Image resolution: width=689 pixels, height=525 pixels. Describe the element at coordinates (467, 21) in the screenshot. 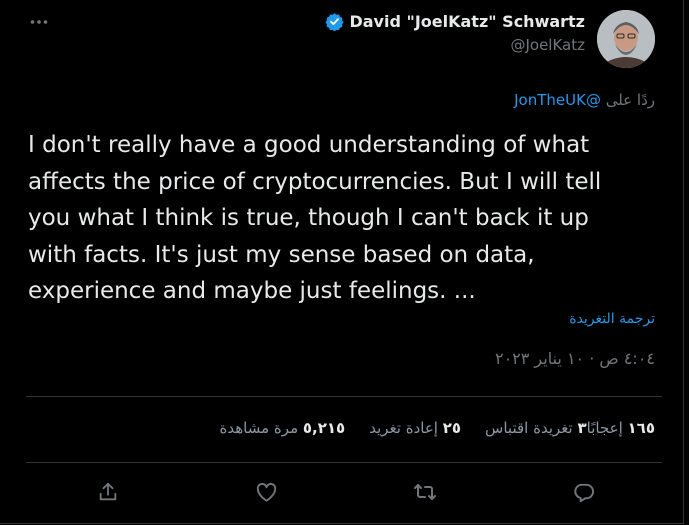

I see `author-display-name: David "JoelKatz" Schwartz` at that location.